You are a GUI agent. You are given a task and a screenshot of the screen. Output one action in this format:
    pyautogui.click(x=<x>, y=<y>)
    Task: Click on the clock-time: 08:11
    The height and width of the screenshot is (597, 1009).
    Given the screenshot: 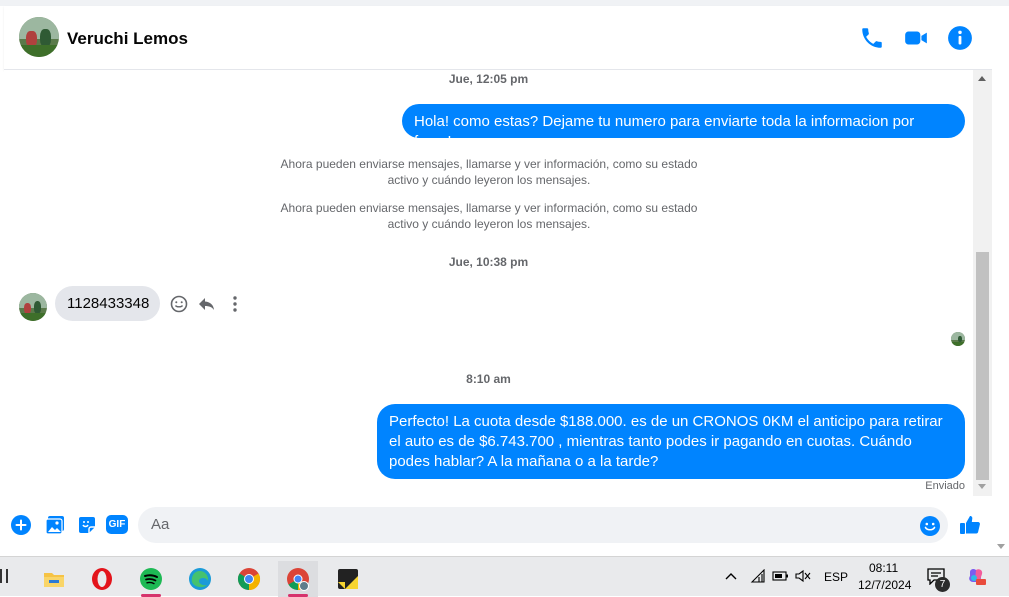 What is the action you would take?
    pyautogui.click(x=883, y=568)
    